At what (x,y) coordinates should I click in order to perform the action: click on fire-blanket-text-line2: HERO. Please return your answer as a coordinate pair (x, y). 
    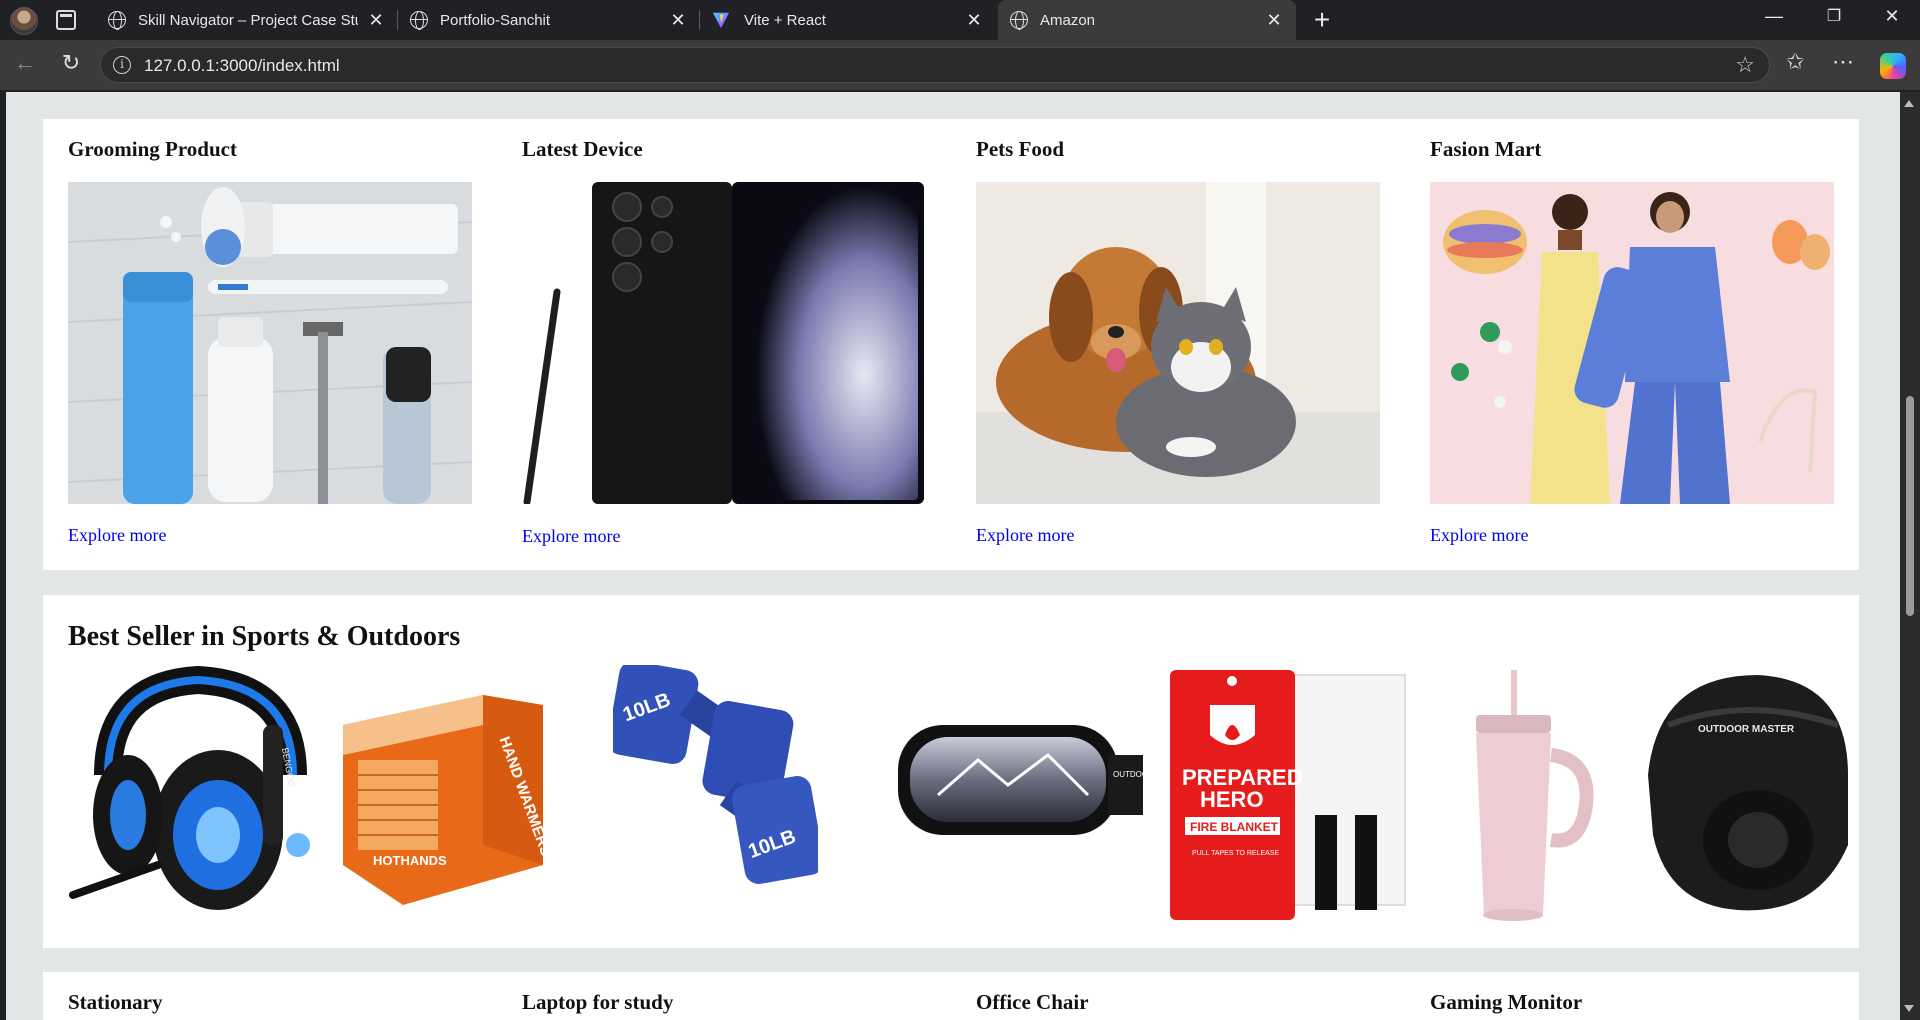
    Looking at the image, I should click on (1232, 799).